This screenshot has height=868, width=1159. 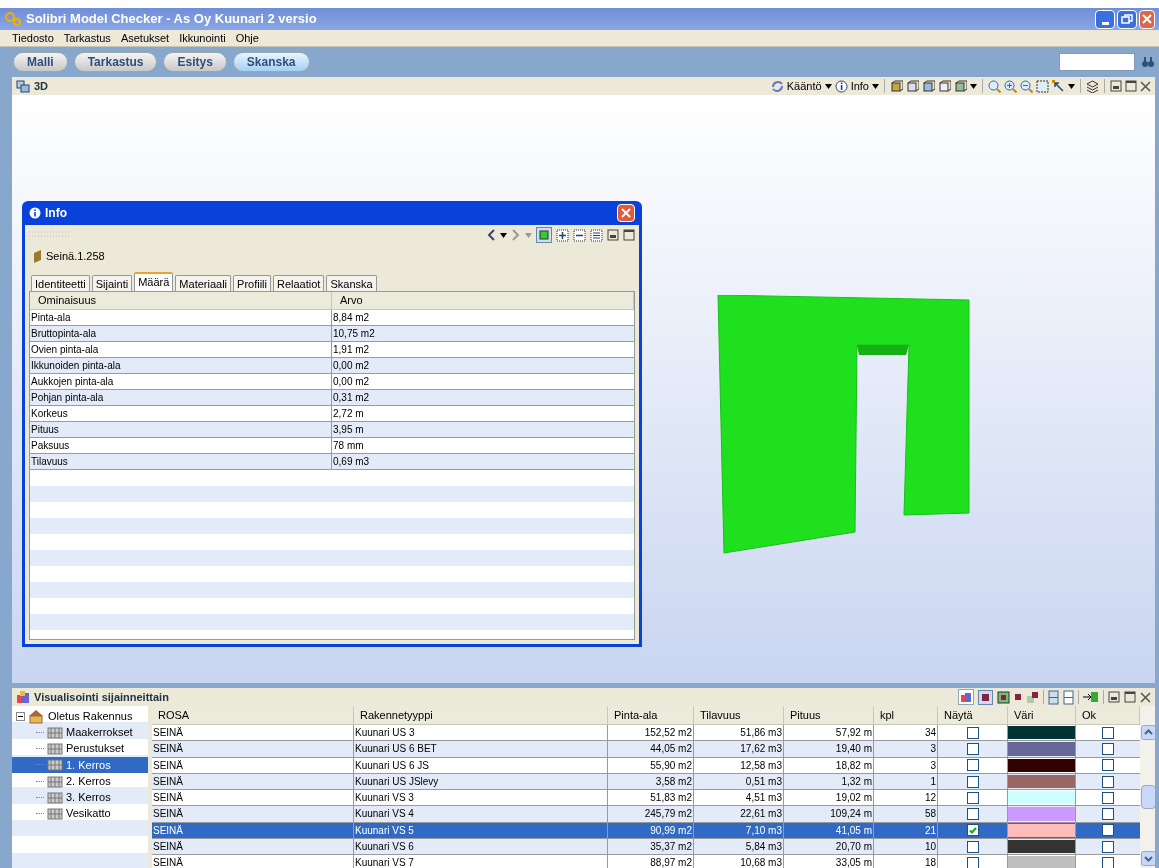 What do you see at coordinates (544, 235) in the screenshot?
I see `sync-selection-icon` at bounding box center [544, 235].